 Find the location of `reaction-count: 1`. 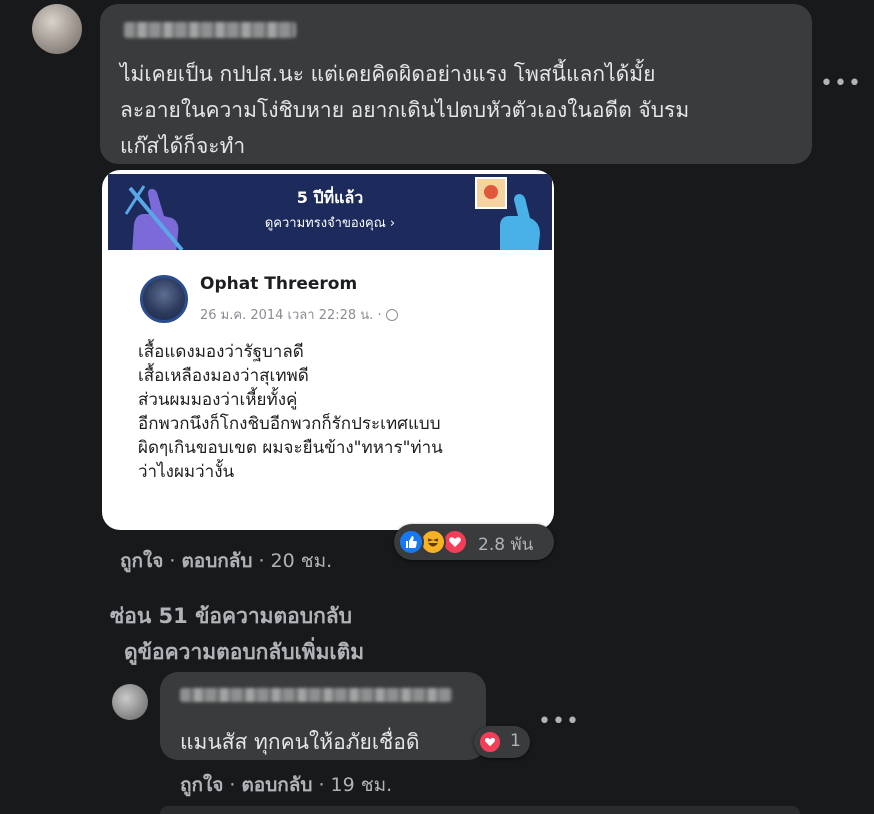

reaction-count: 1 is located at coordinates (515, 741).